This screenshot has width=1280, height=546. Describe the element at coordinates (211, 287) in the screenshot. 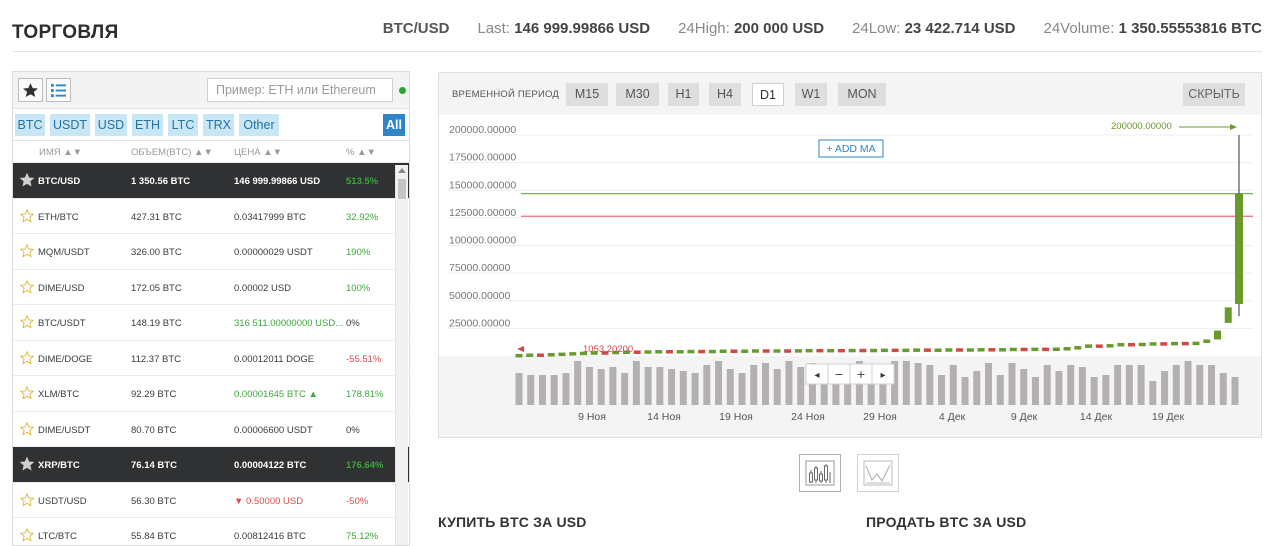

I see `market-row: DIME/USD 172.05 BTC 0.00002 USD 100%` at that location.